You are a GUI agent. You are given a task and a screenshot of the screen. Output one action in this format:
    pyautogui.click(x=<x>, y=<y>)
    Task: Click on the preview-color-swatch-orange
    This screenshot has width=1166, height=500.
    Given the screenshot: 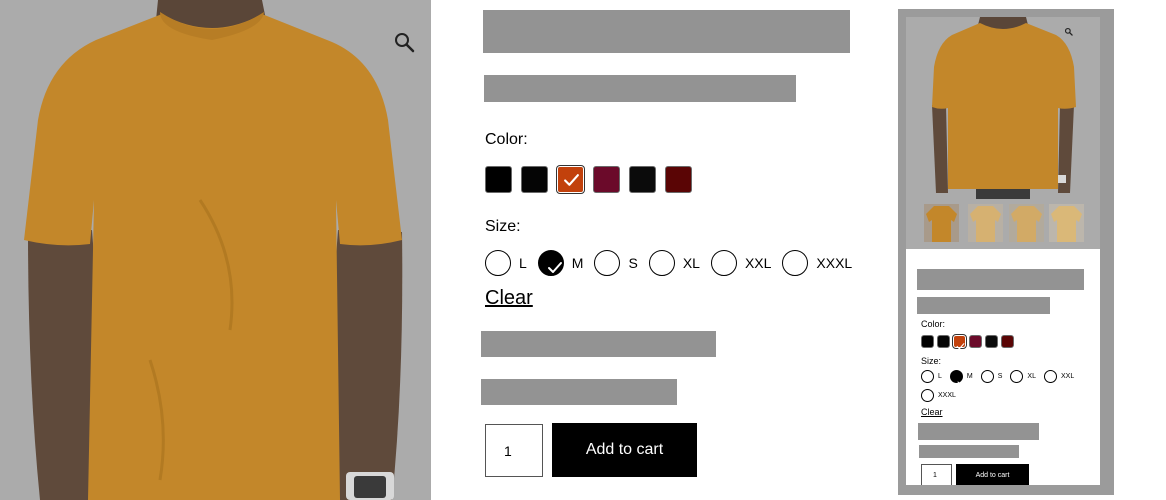 What is the action you would take?
    pyautogui.click(x=959, y=342)
    